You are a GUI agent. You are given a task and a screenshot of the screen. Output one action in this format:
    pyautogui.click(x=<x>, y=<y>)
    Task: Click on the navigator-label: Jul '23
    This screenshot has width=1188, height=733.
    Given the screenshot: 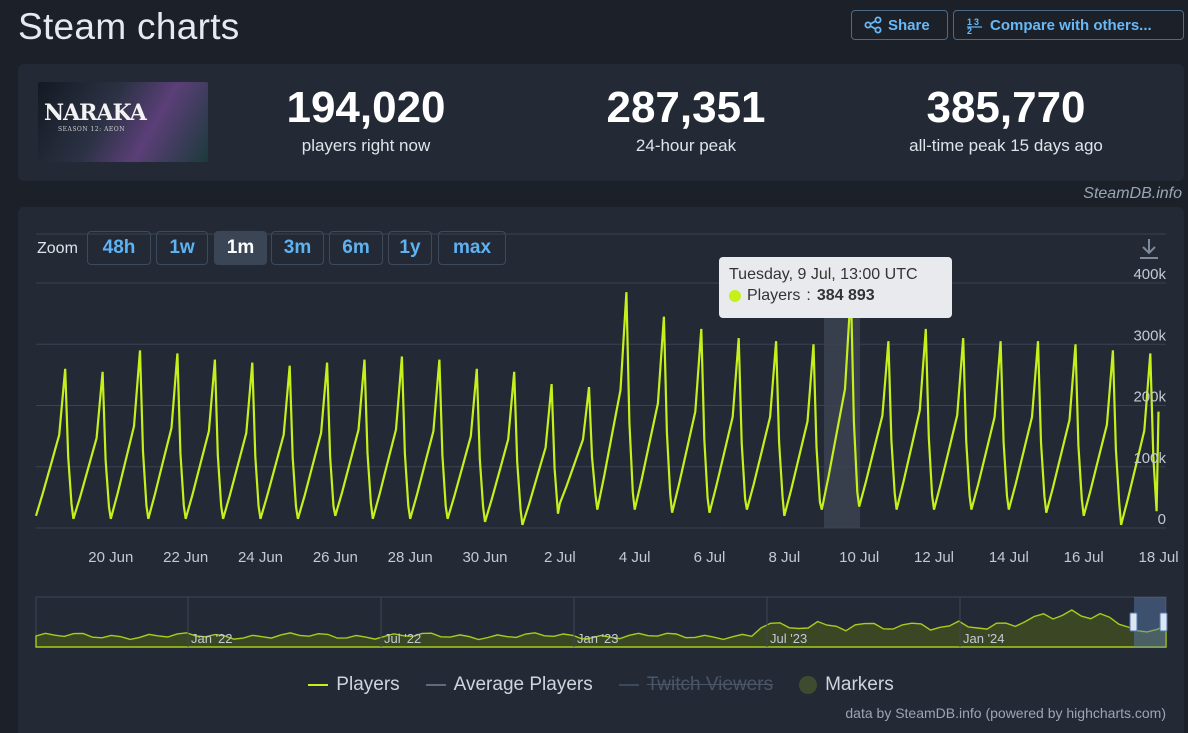 What is the action you would take?
    pyautogui.click(x=788, y=638)
    